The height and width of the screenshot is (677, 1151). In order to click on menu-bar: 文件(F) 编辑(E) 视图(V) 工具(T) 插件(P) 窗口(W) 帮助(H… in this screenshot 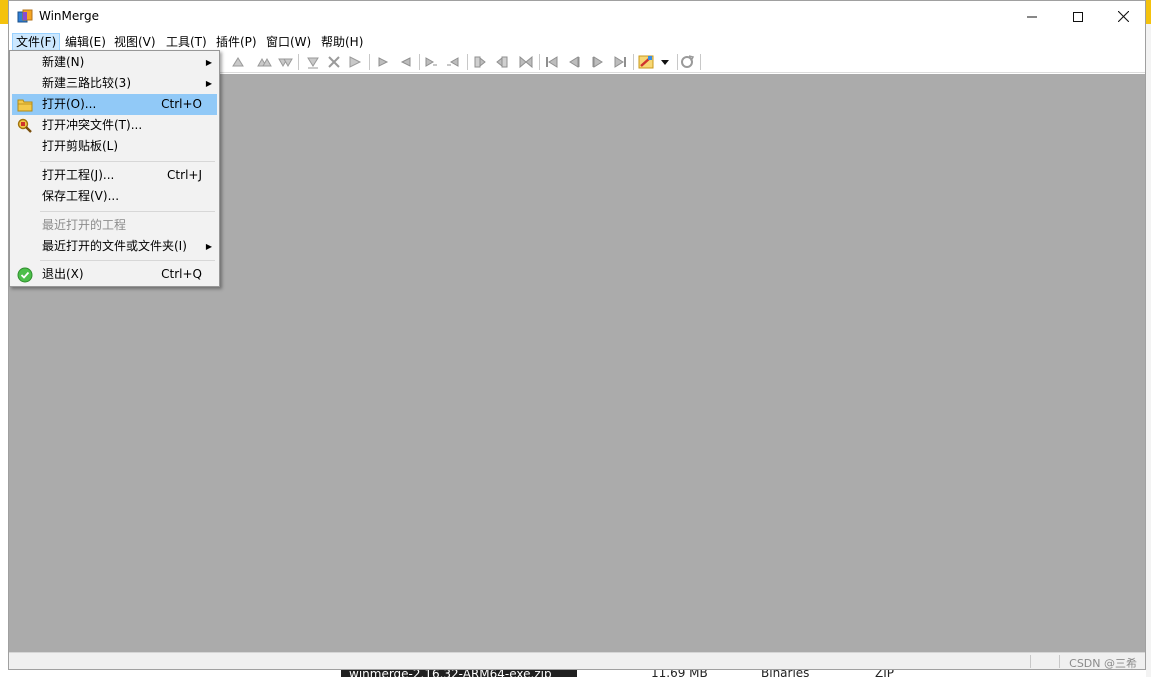, I will do `click(577, 41)`.